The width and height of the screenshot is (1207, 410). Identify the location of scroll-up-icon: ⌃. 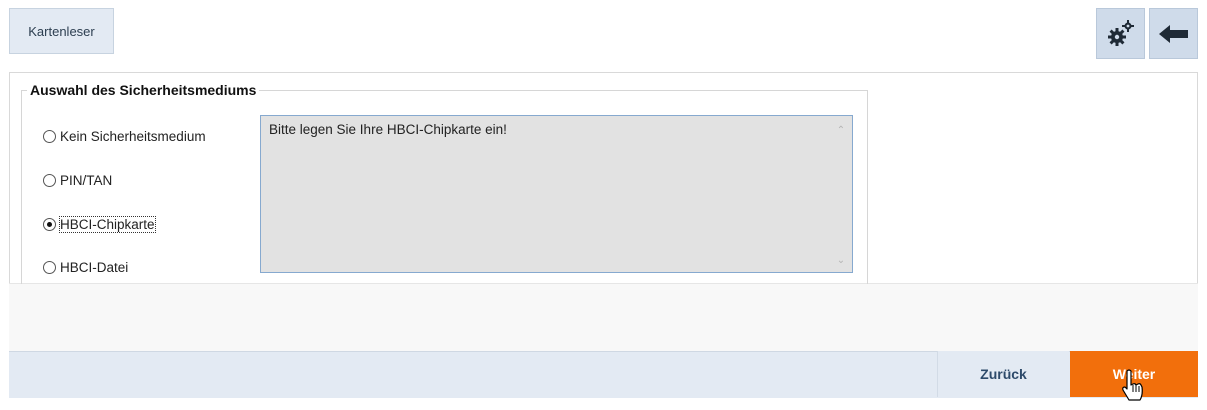
(841, 130).